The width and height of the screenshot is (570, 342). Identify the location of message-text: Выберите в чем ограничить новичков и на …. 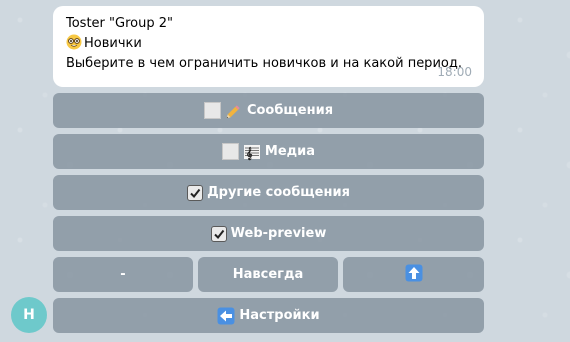
(264, 63).